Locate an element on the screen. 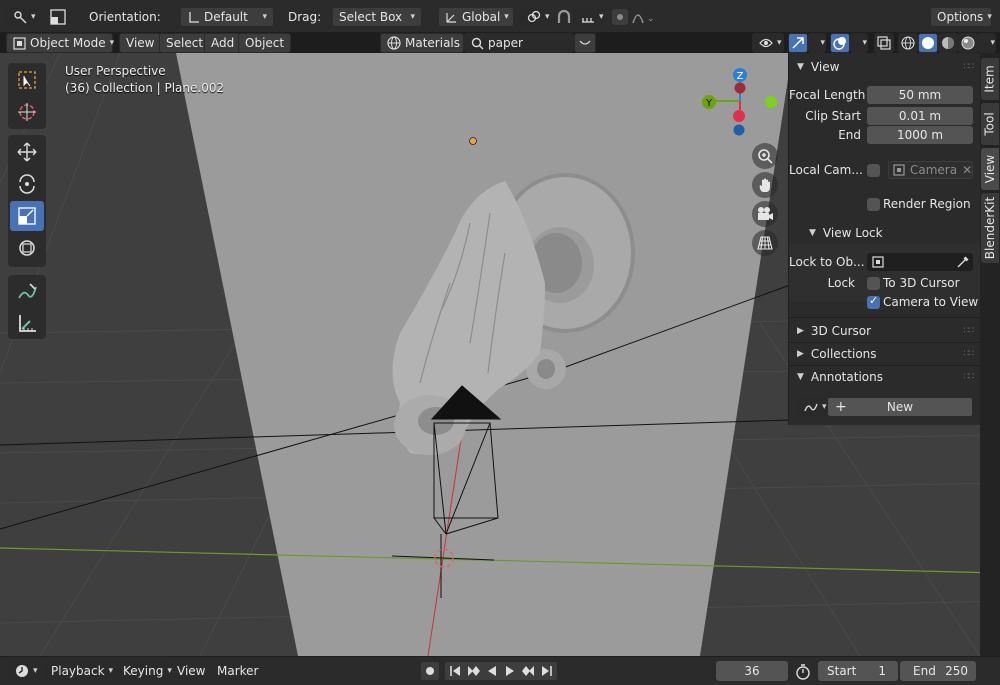 The height and width of the screenshot is (685, 1000). chevron-down-icon: ▾ is located at coordinates (989, 17).